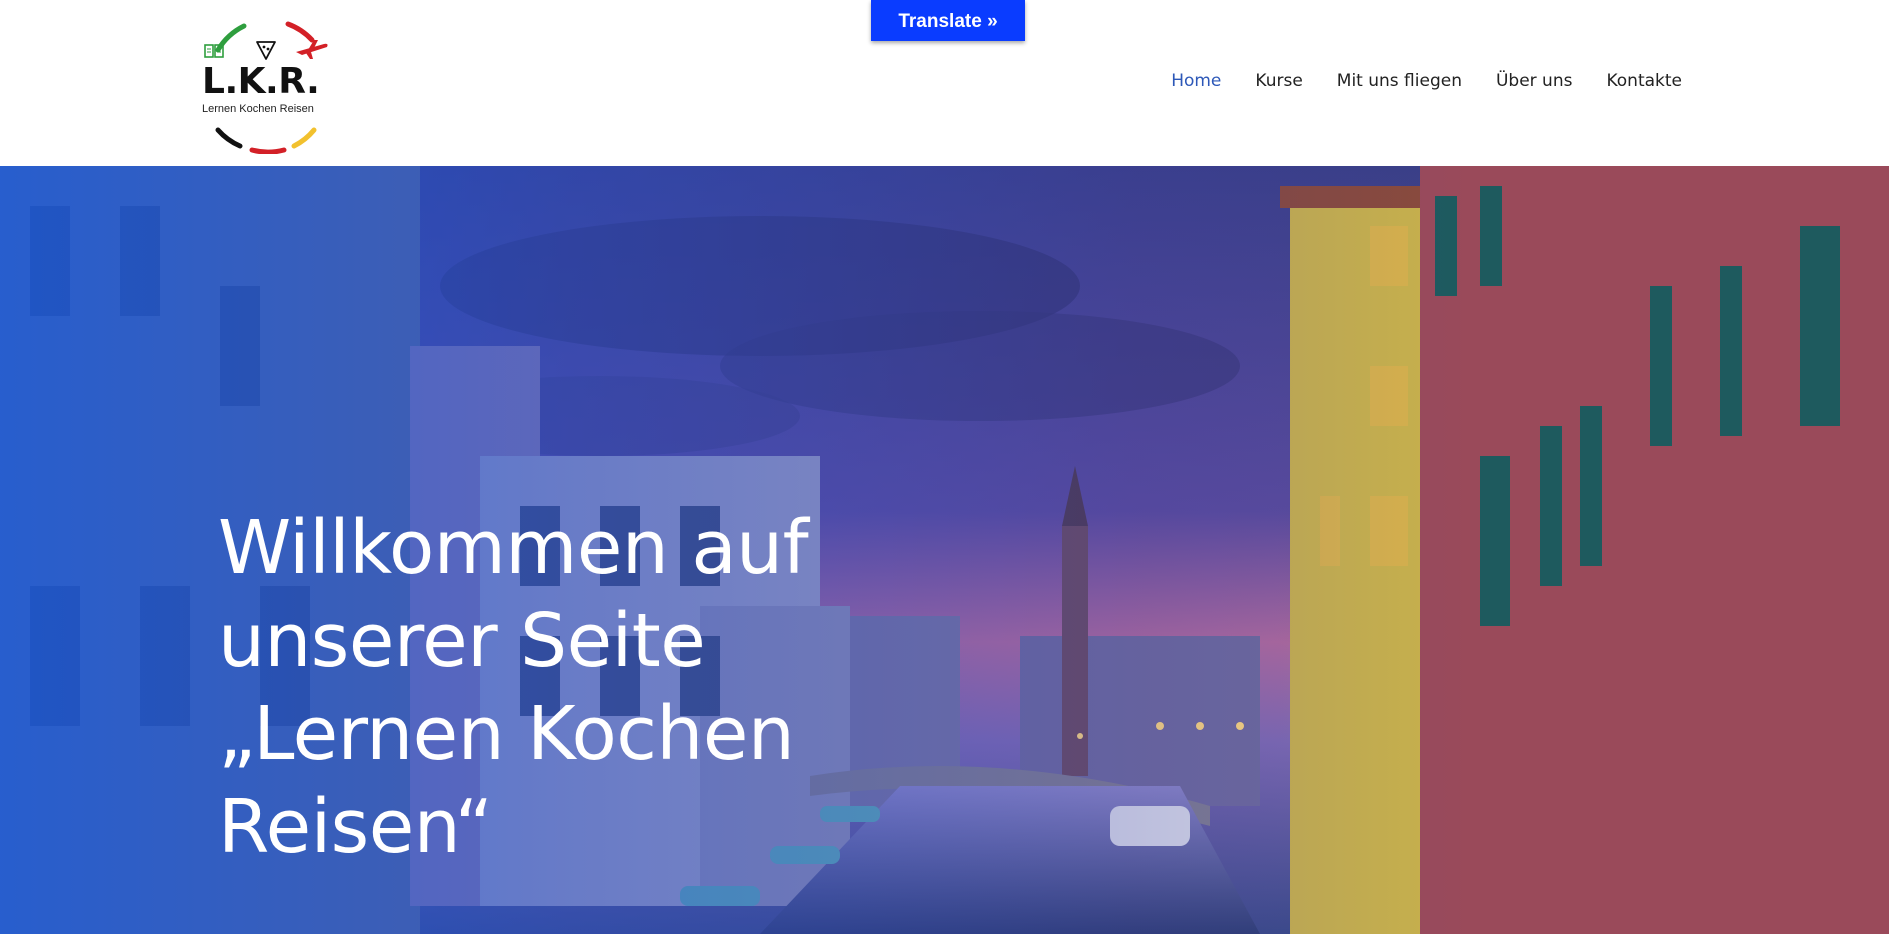 This screenshot has height=934, width=1889. I want to click on nav-item-ueber-uns: Über uns, so click(1534, 81).